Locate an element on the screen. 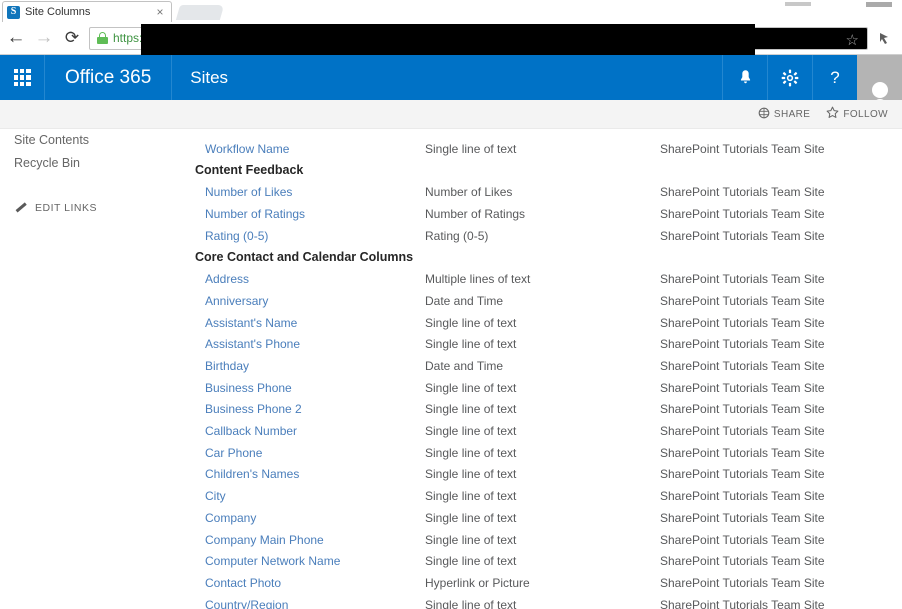 Image resolution: width=902 pixels, height=609 pixels. new-tab-button is located at coordinates (200, 12).